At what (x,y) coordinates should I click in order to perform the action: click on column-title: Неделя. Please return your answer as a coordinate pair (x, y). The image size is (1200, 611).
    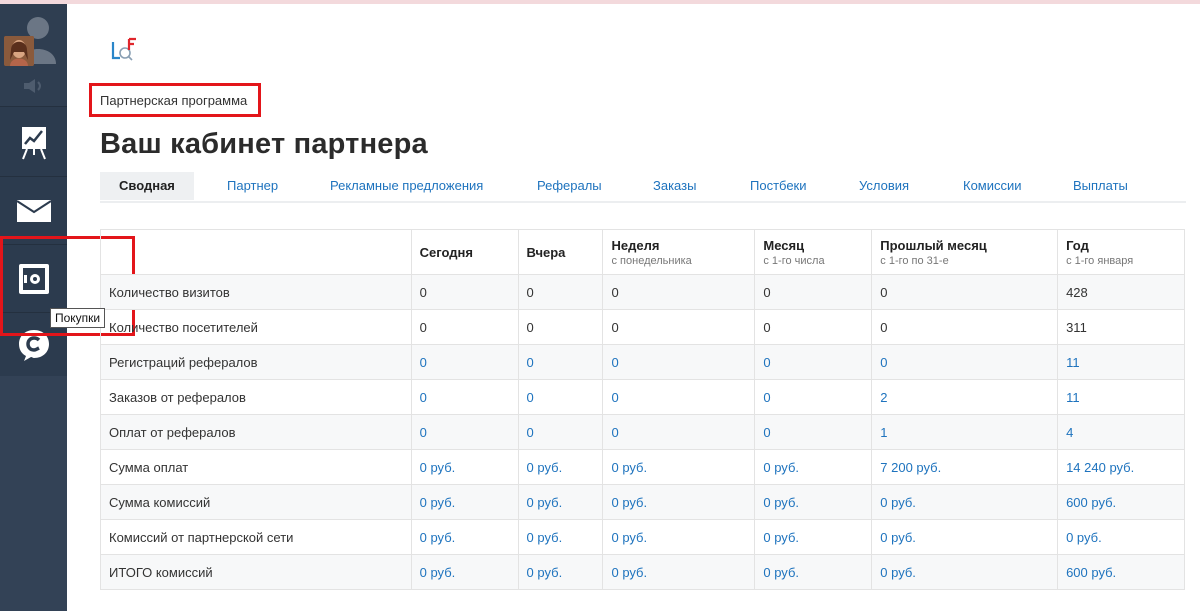
    Looking at the image, I should click on (635, 245).